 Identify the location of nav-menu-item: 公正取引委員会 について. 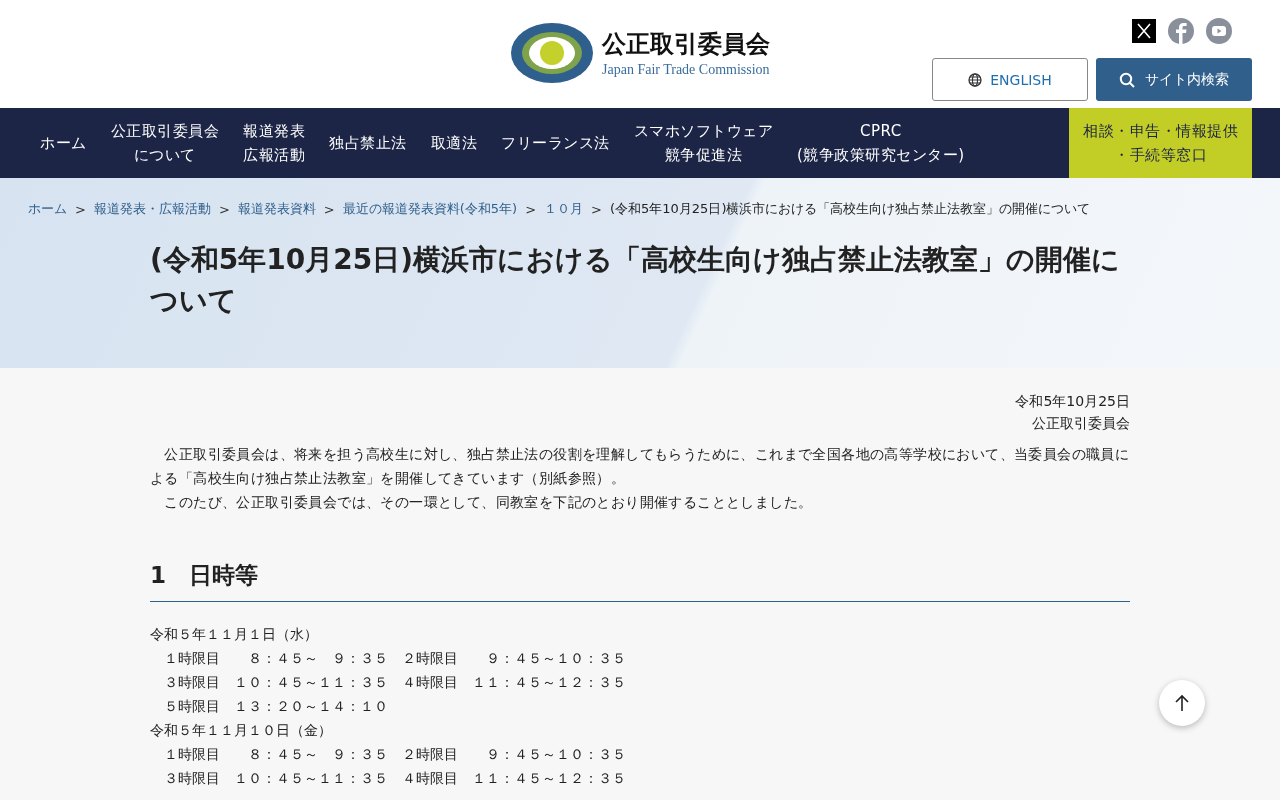
(164, 143).